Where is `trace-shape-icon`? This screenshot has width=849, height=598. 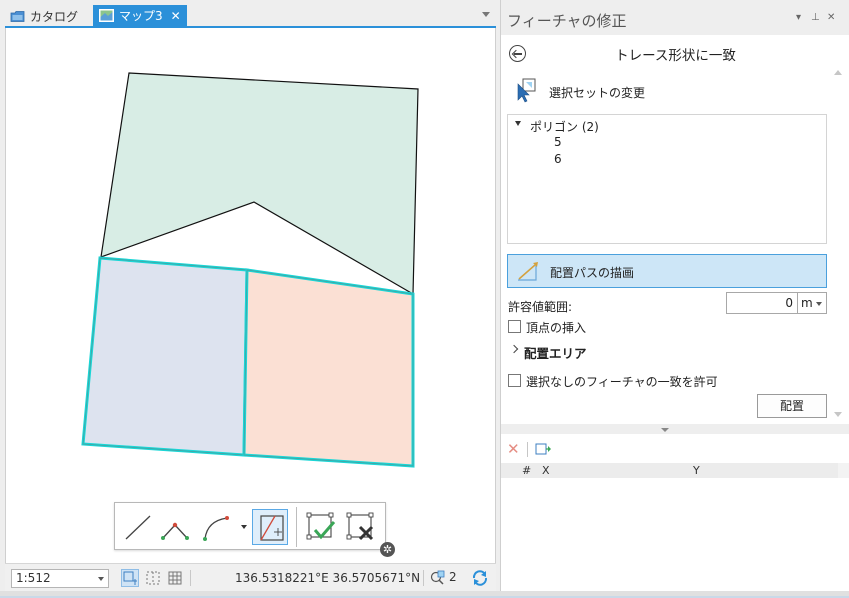 trace-shape-icon is located at coordinates (272, 528).